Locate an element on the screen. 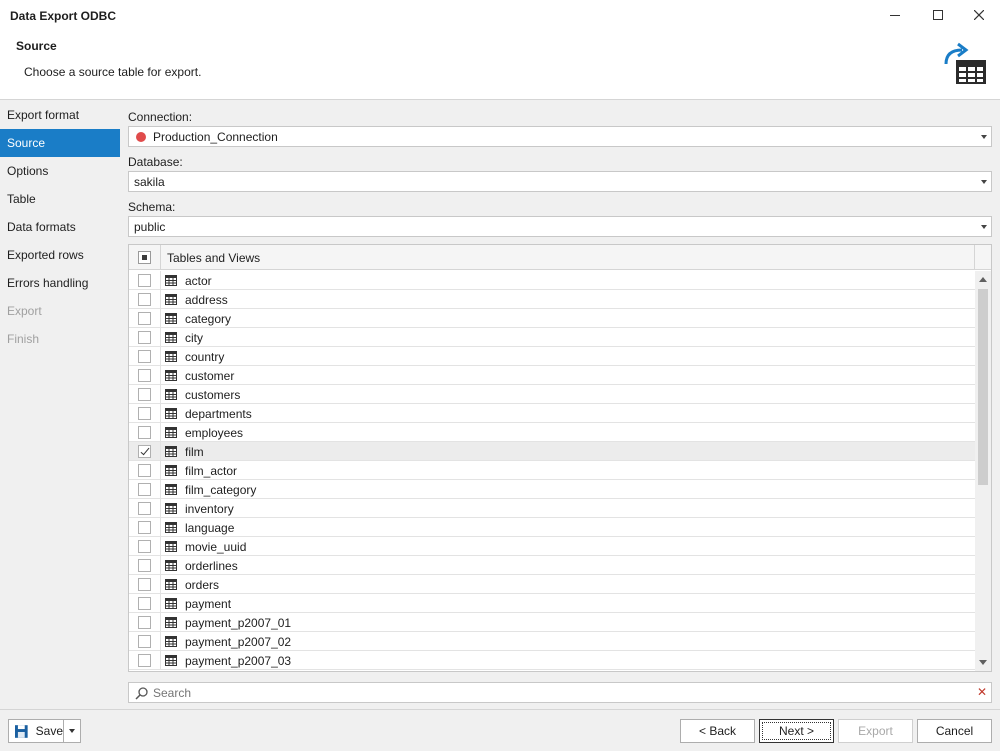 The height and width of the screenshot is (751, 1000). table-name: film is located at coordinates (194, 452).